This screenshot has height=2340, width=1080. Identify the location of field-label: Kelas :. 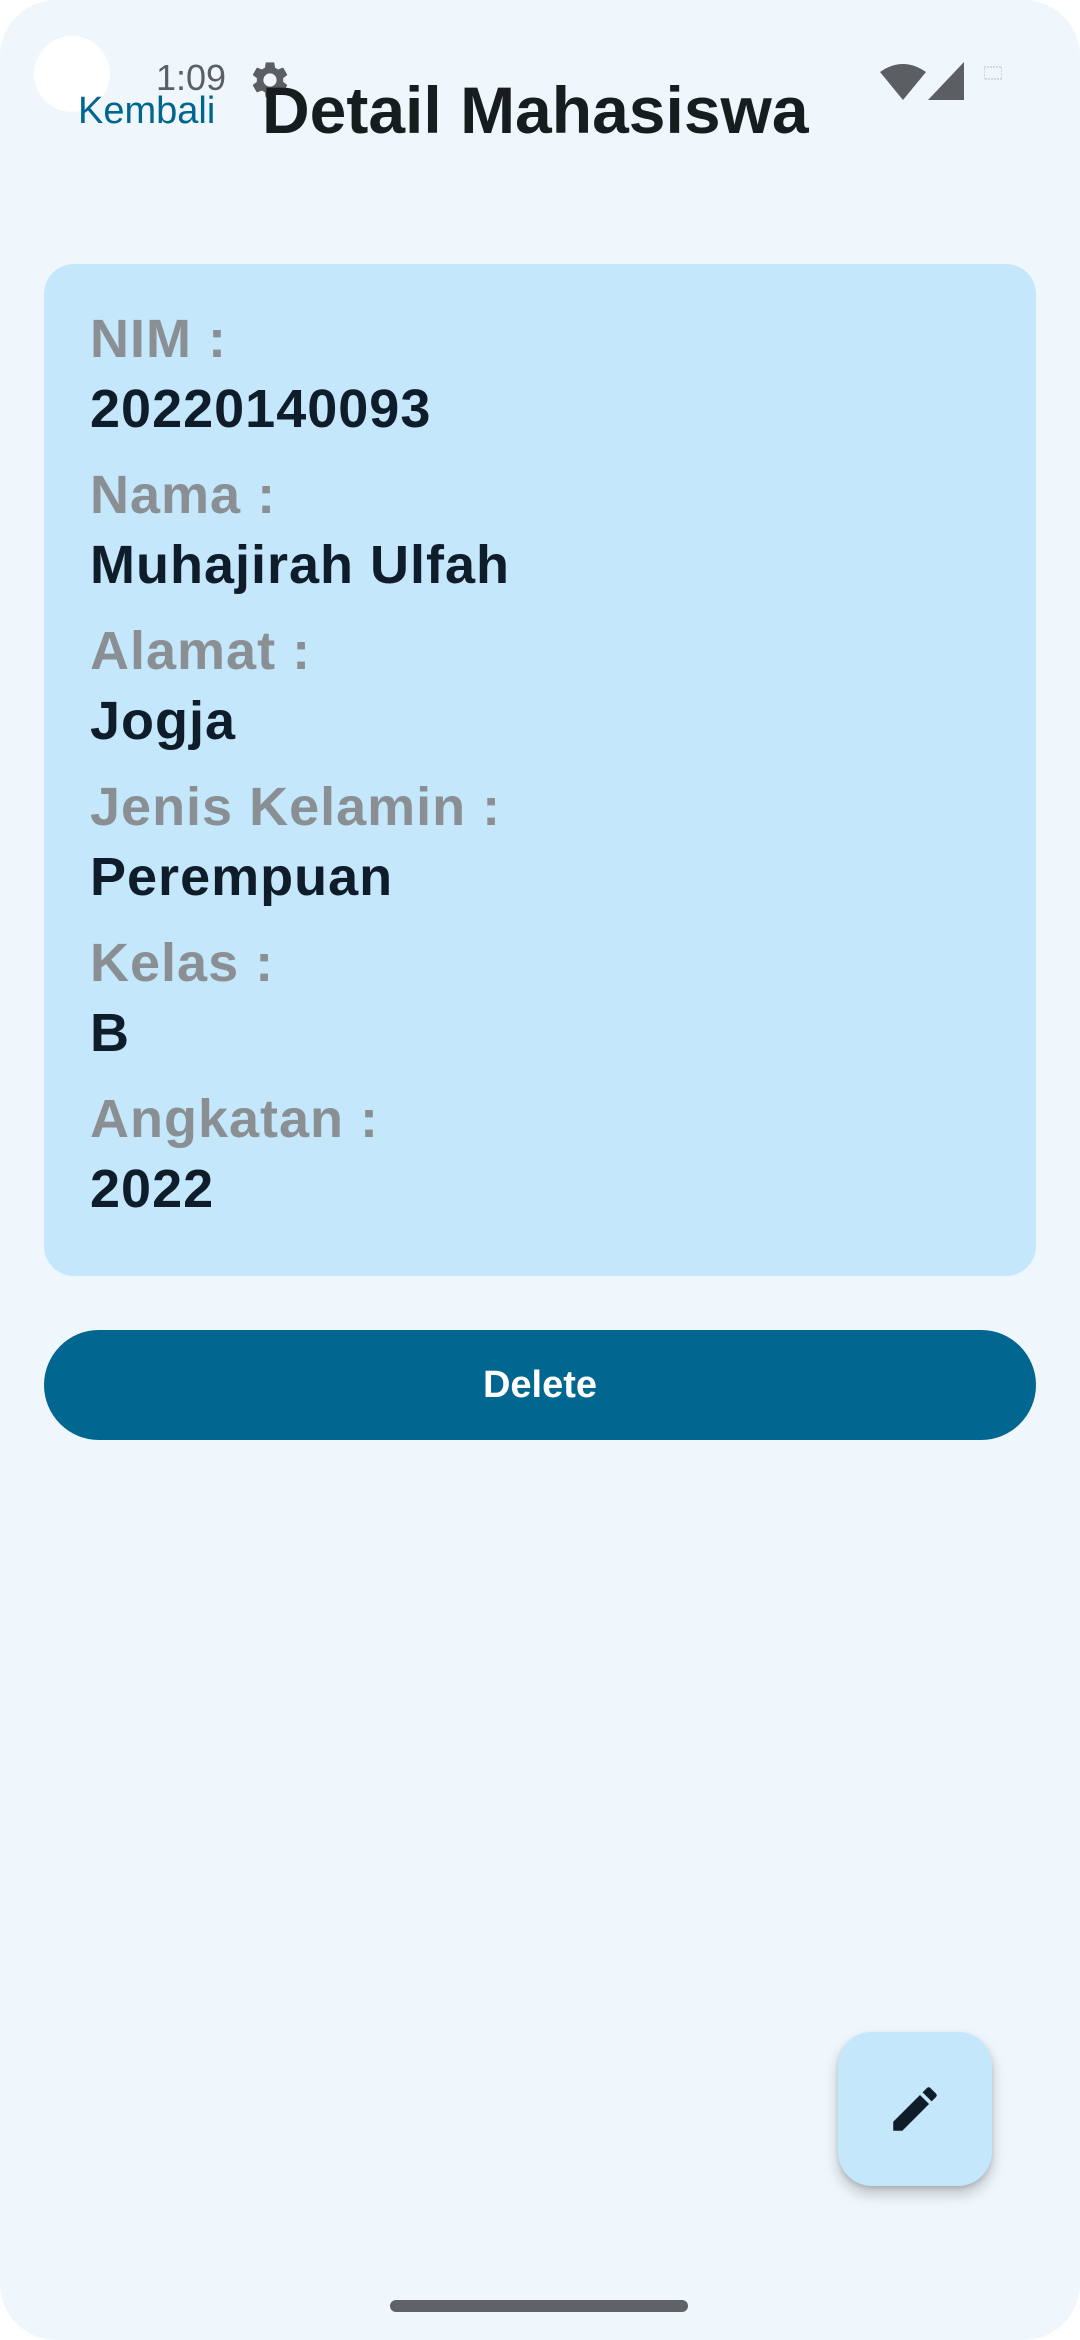
(182, 963).